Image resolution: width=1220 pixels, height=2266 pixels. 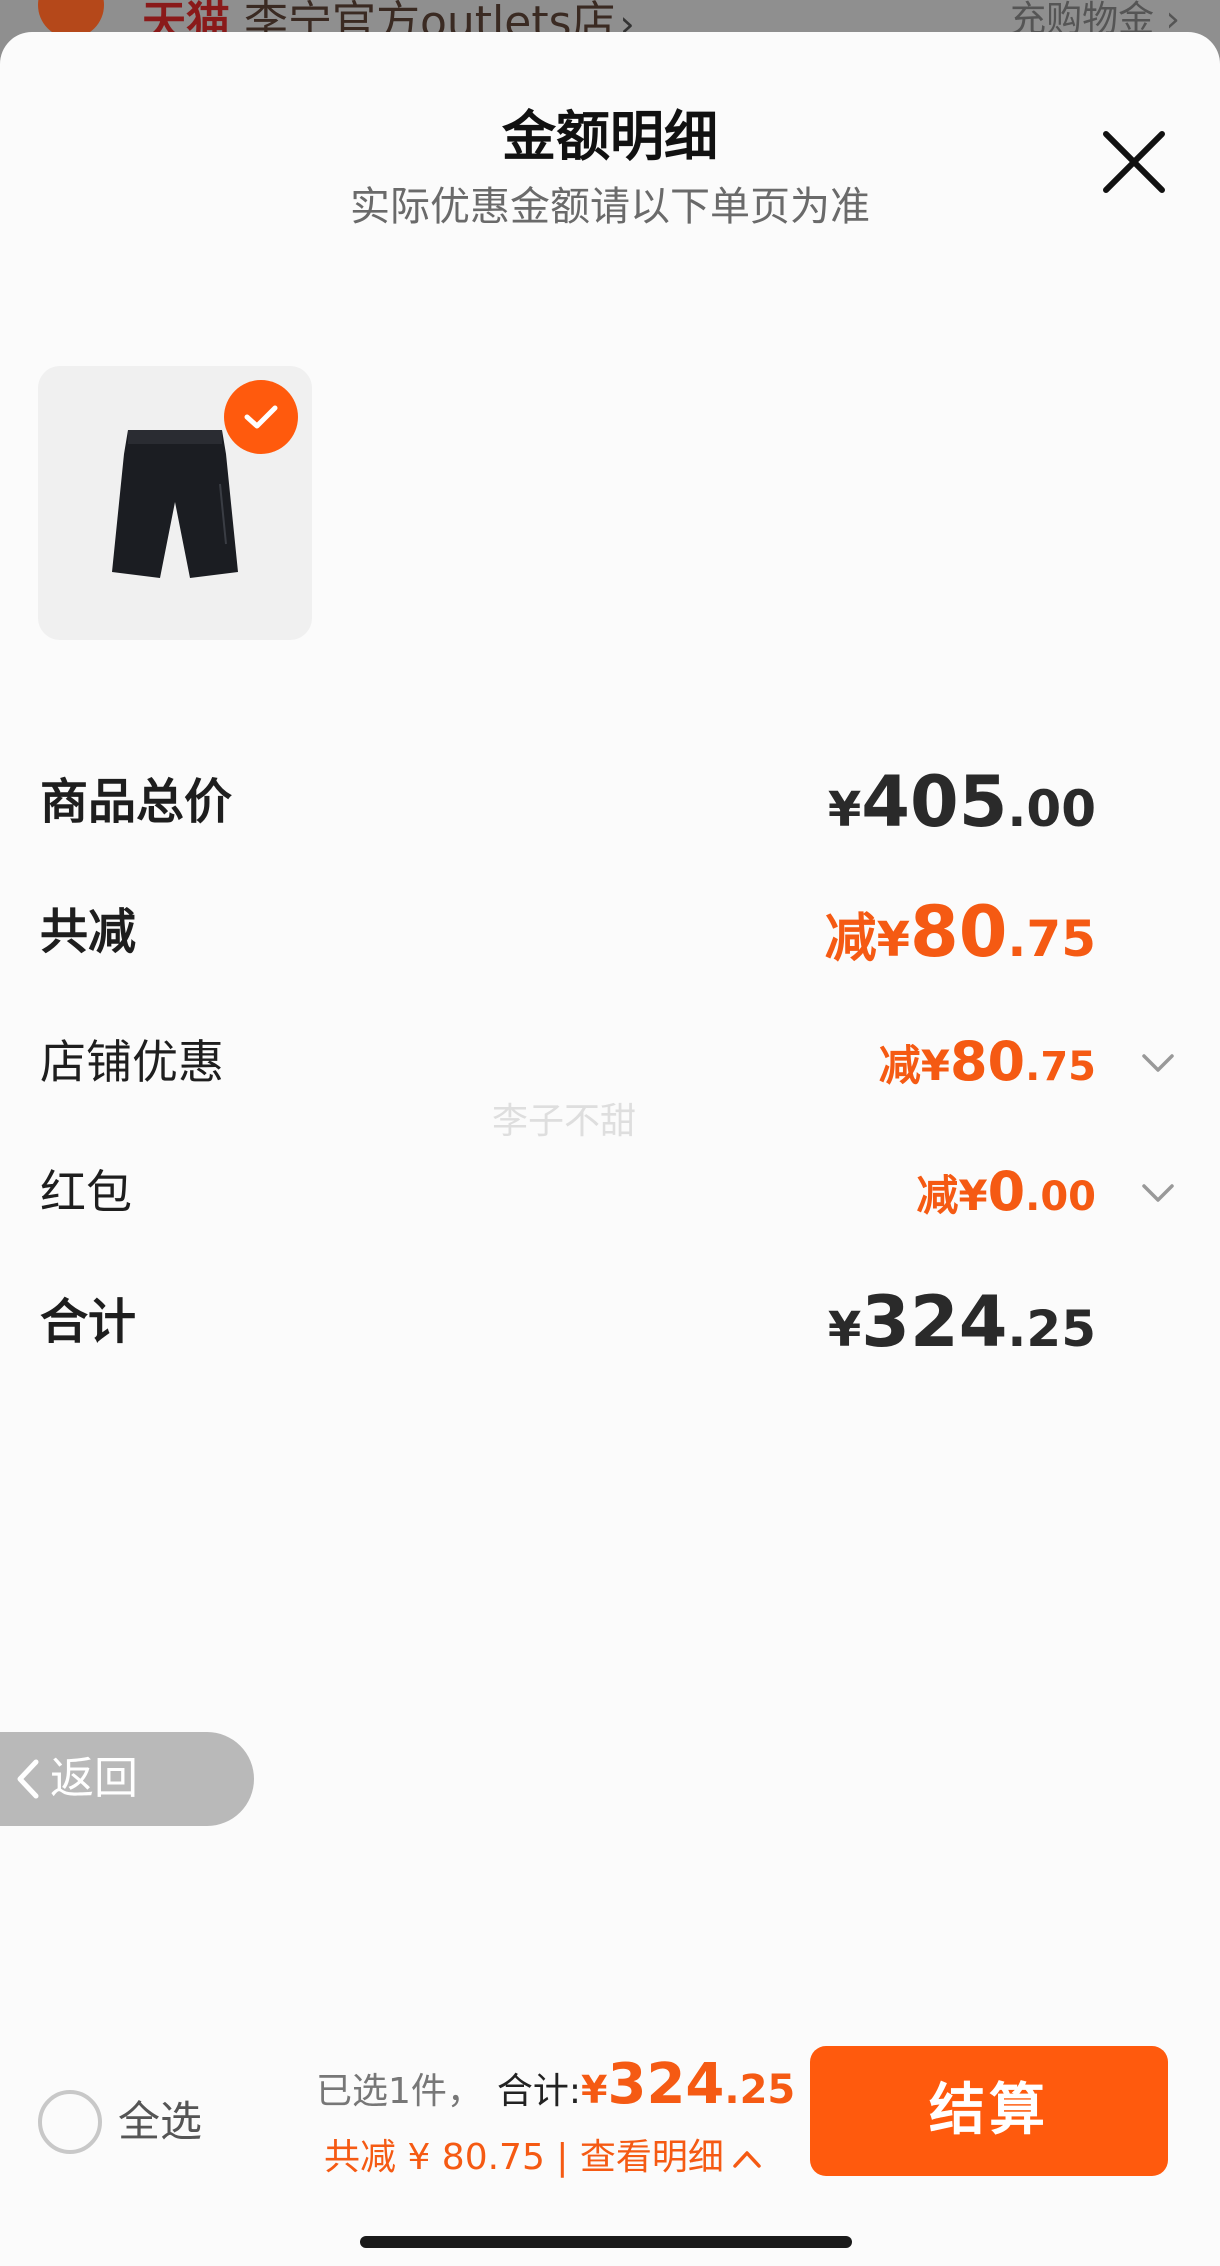 I want to click on store-discount-amount: 减¥80.75, so click(x=987, y=1068).